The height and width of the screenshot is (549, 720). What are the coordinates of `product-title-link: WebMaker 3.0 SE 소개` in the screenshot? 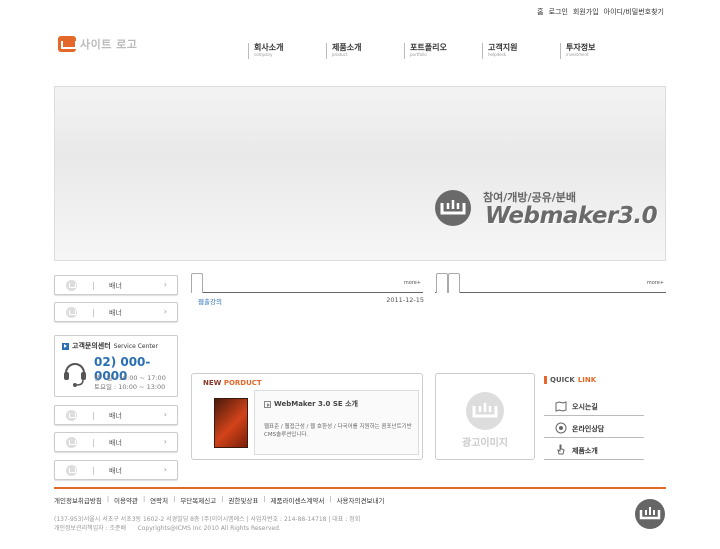 It's located at (311, 404).